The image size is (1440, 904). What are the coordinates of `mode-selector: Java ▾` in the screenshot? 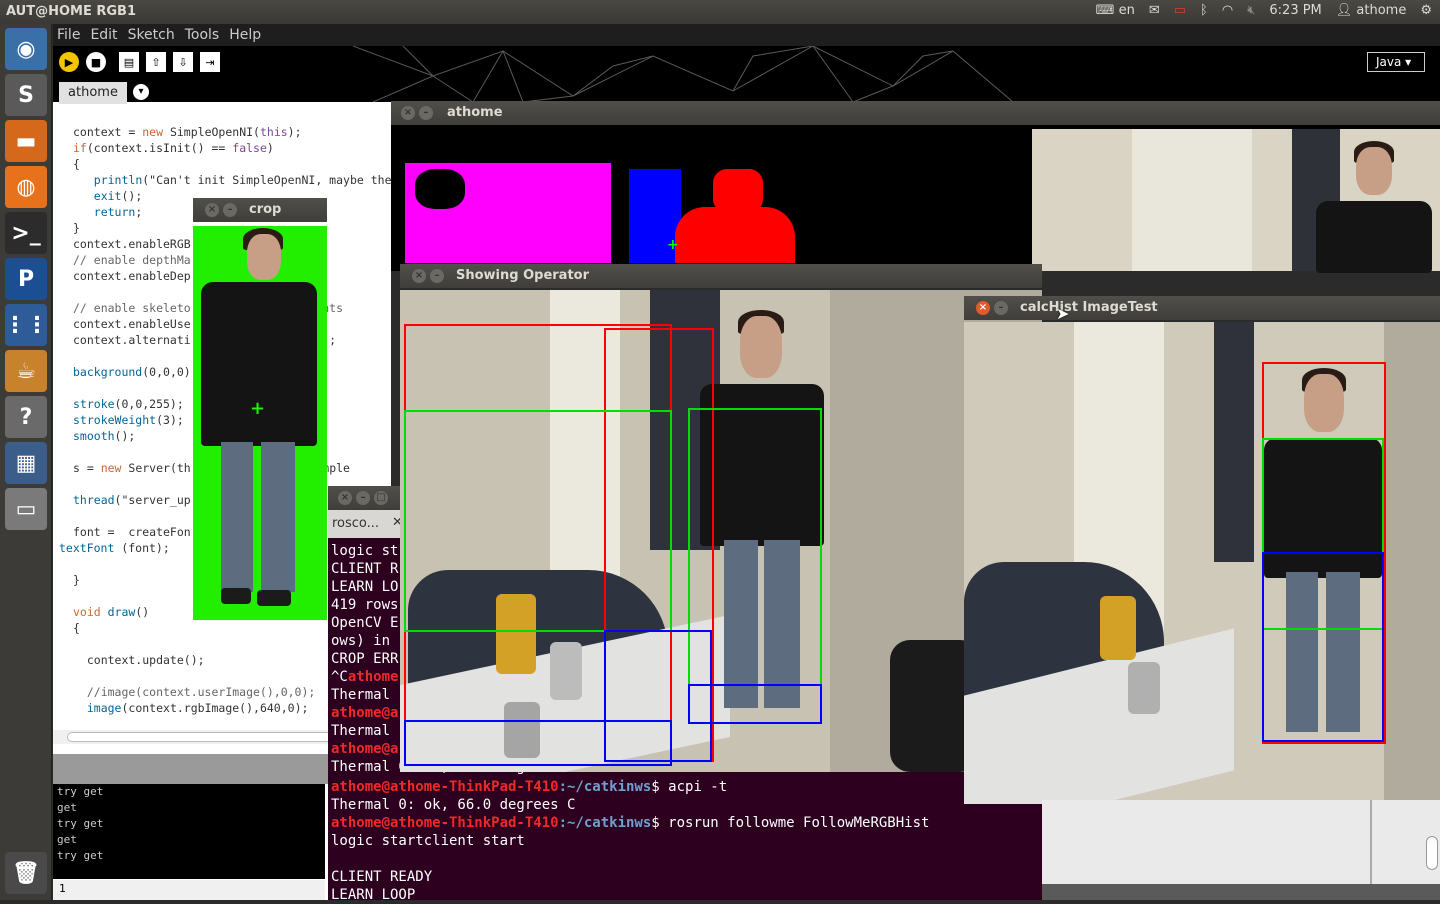 It's located at (1396, 62).